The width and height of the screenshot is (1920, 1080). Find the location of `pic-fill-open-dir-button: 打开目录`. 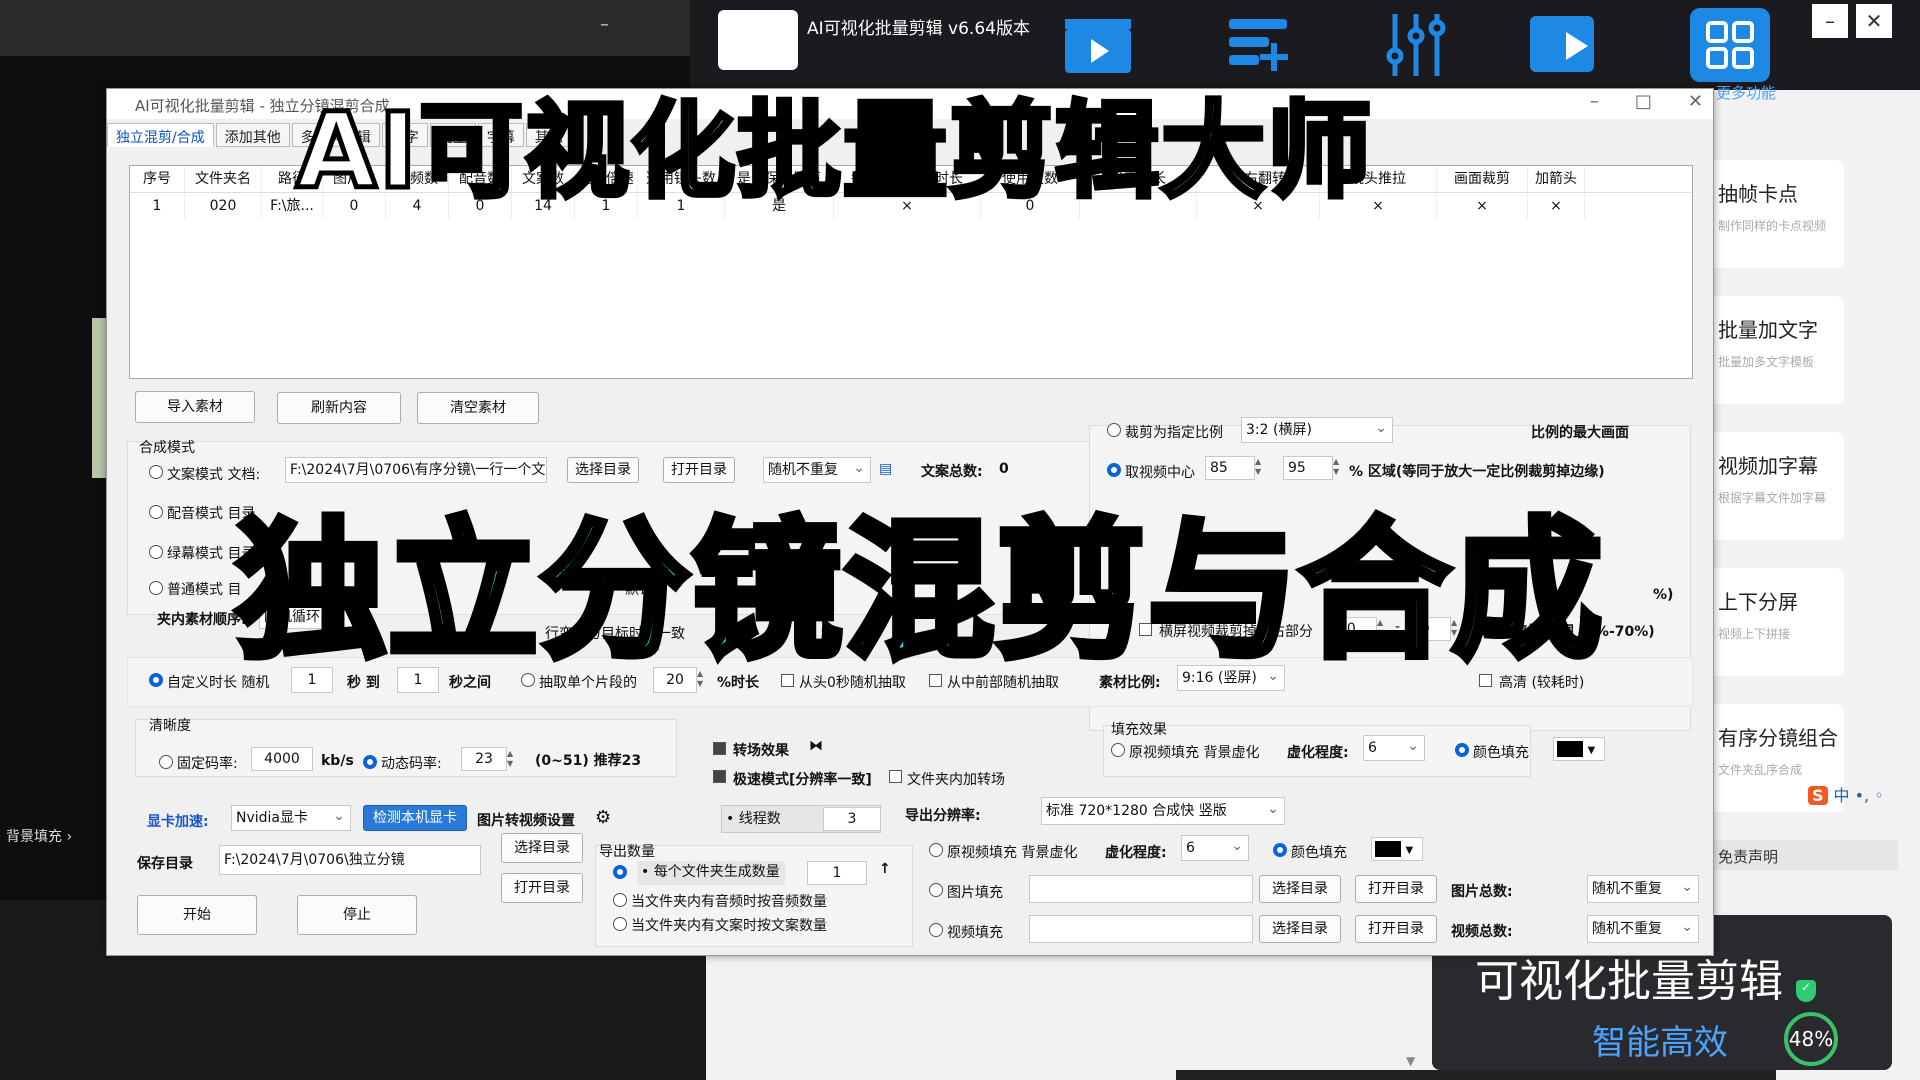

pic-fill-open-dir-button: 打开目录 is located at coordinates (1396, 889).